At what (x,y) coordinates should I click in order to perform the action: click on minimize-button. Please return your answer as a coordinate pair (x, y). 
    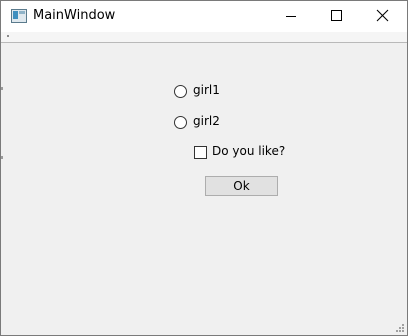
    Looking at the image, I should click on (292, 16).